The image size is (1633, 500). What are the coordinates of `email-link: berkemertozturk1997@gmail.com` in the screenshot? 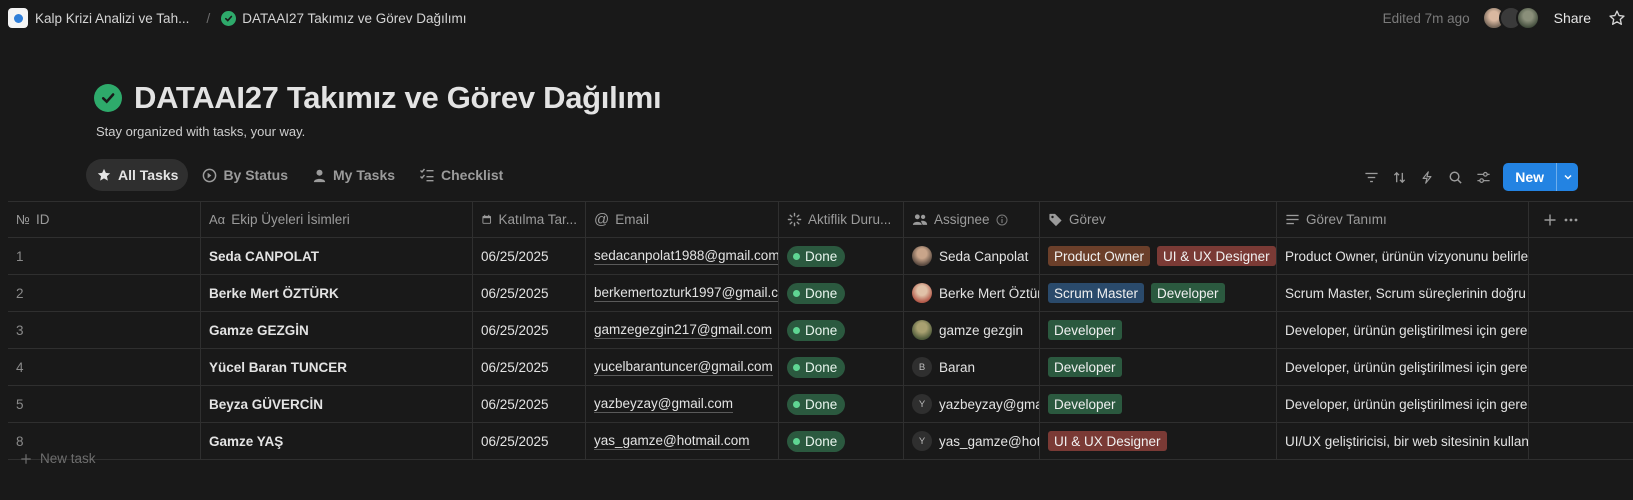 It's located at (686, 293).